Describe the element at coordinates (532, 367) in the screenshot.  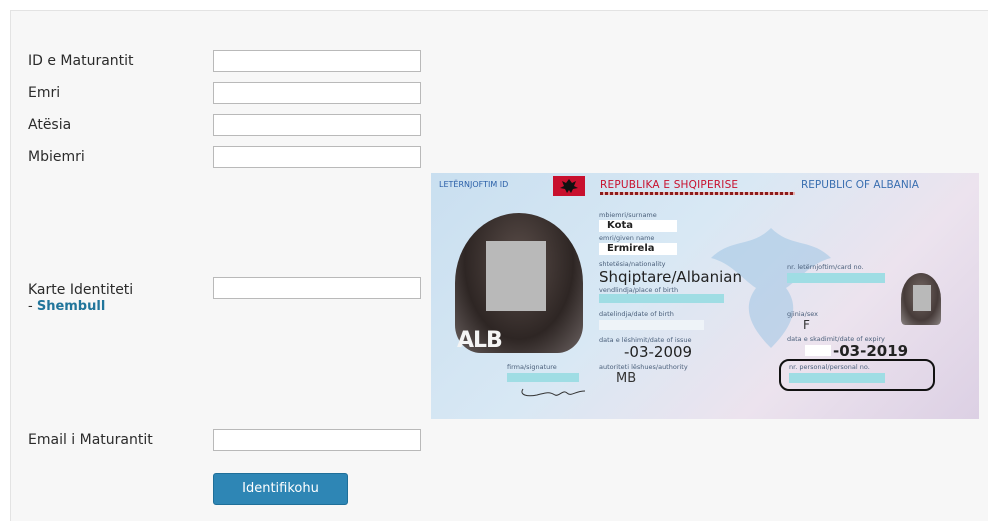
I see `signature-label: firma/signature` at that location.